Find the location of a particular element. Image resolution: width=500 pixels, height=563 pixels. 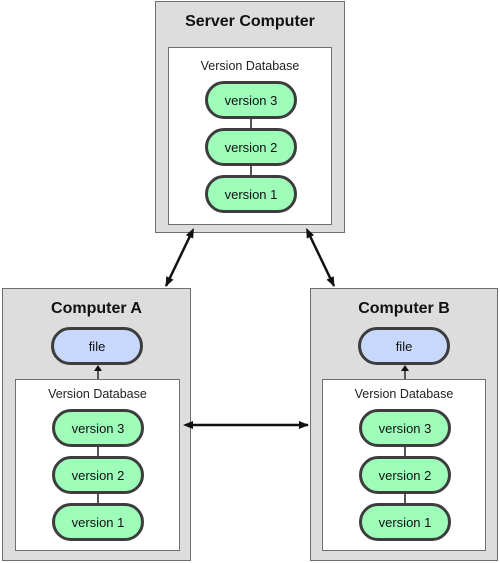

arrow-server-to-computer-b is located at coordinates (321, 257).